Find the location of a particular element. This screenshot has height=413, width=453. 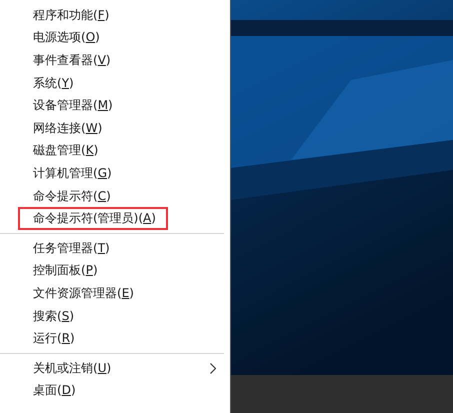

menu-item: 网络连接(W) is located at coordinates (66, 128).